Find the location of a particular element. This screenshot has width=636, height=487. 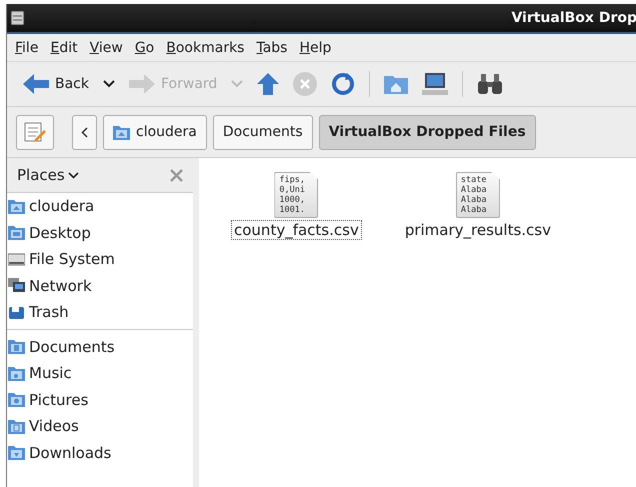

sidebar-item: Network is located at coordinates (100, 285).